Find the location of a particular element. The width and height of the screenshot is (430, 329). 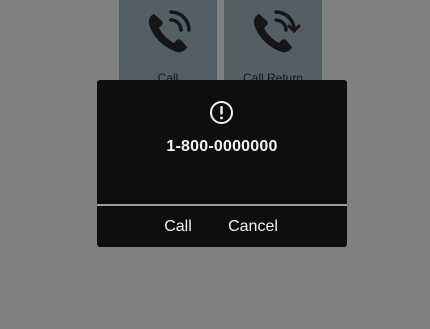

call-button: Call is located at coordinates (178, 227).